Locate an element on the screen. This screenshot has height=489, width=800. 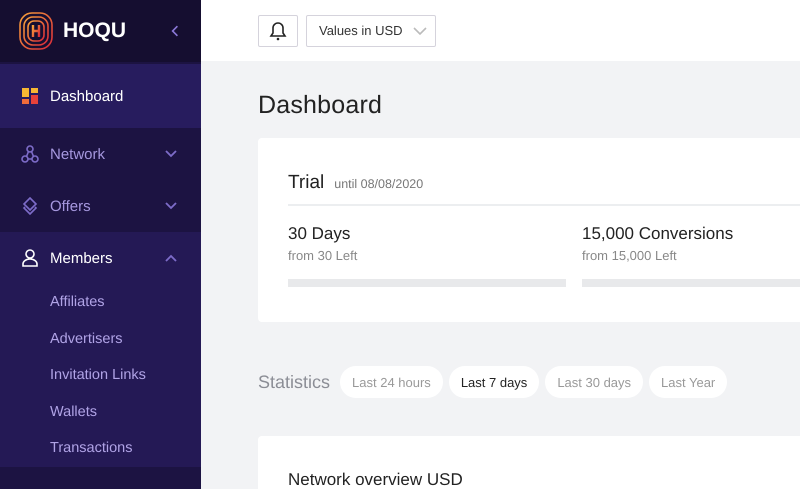
sidebar-item: Offers is located at coordinates (100, 206).